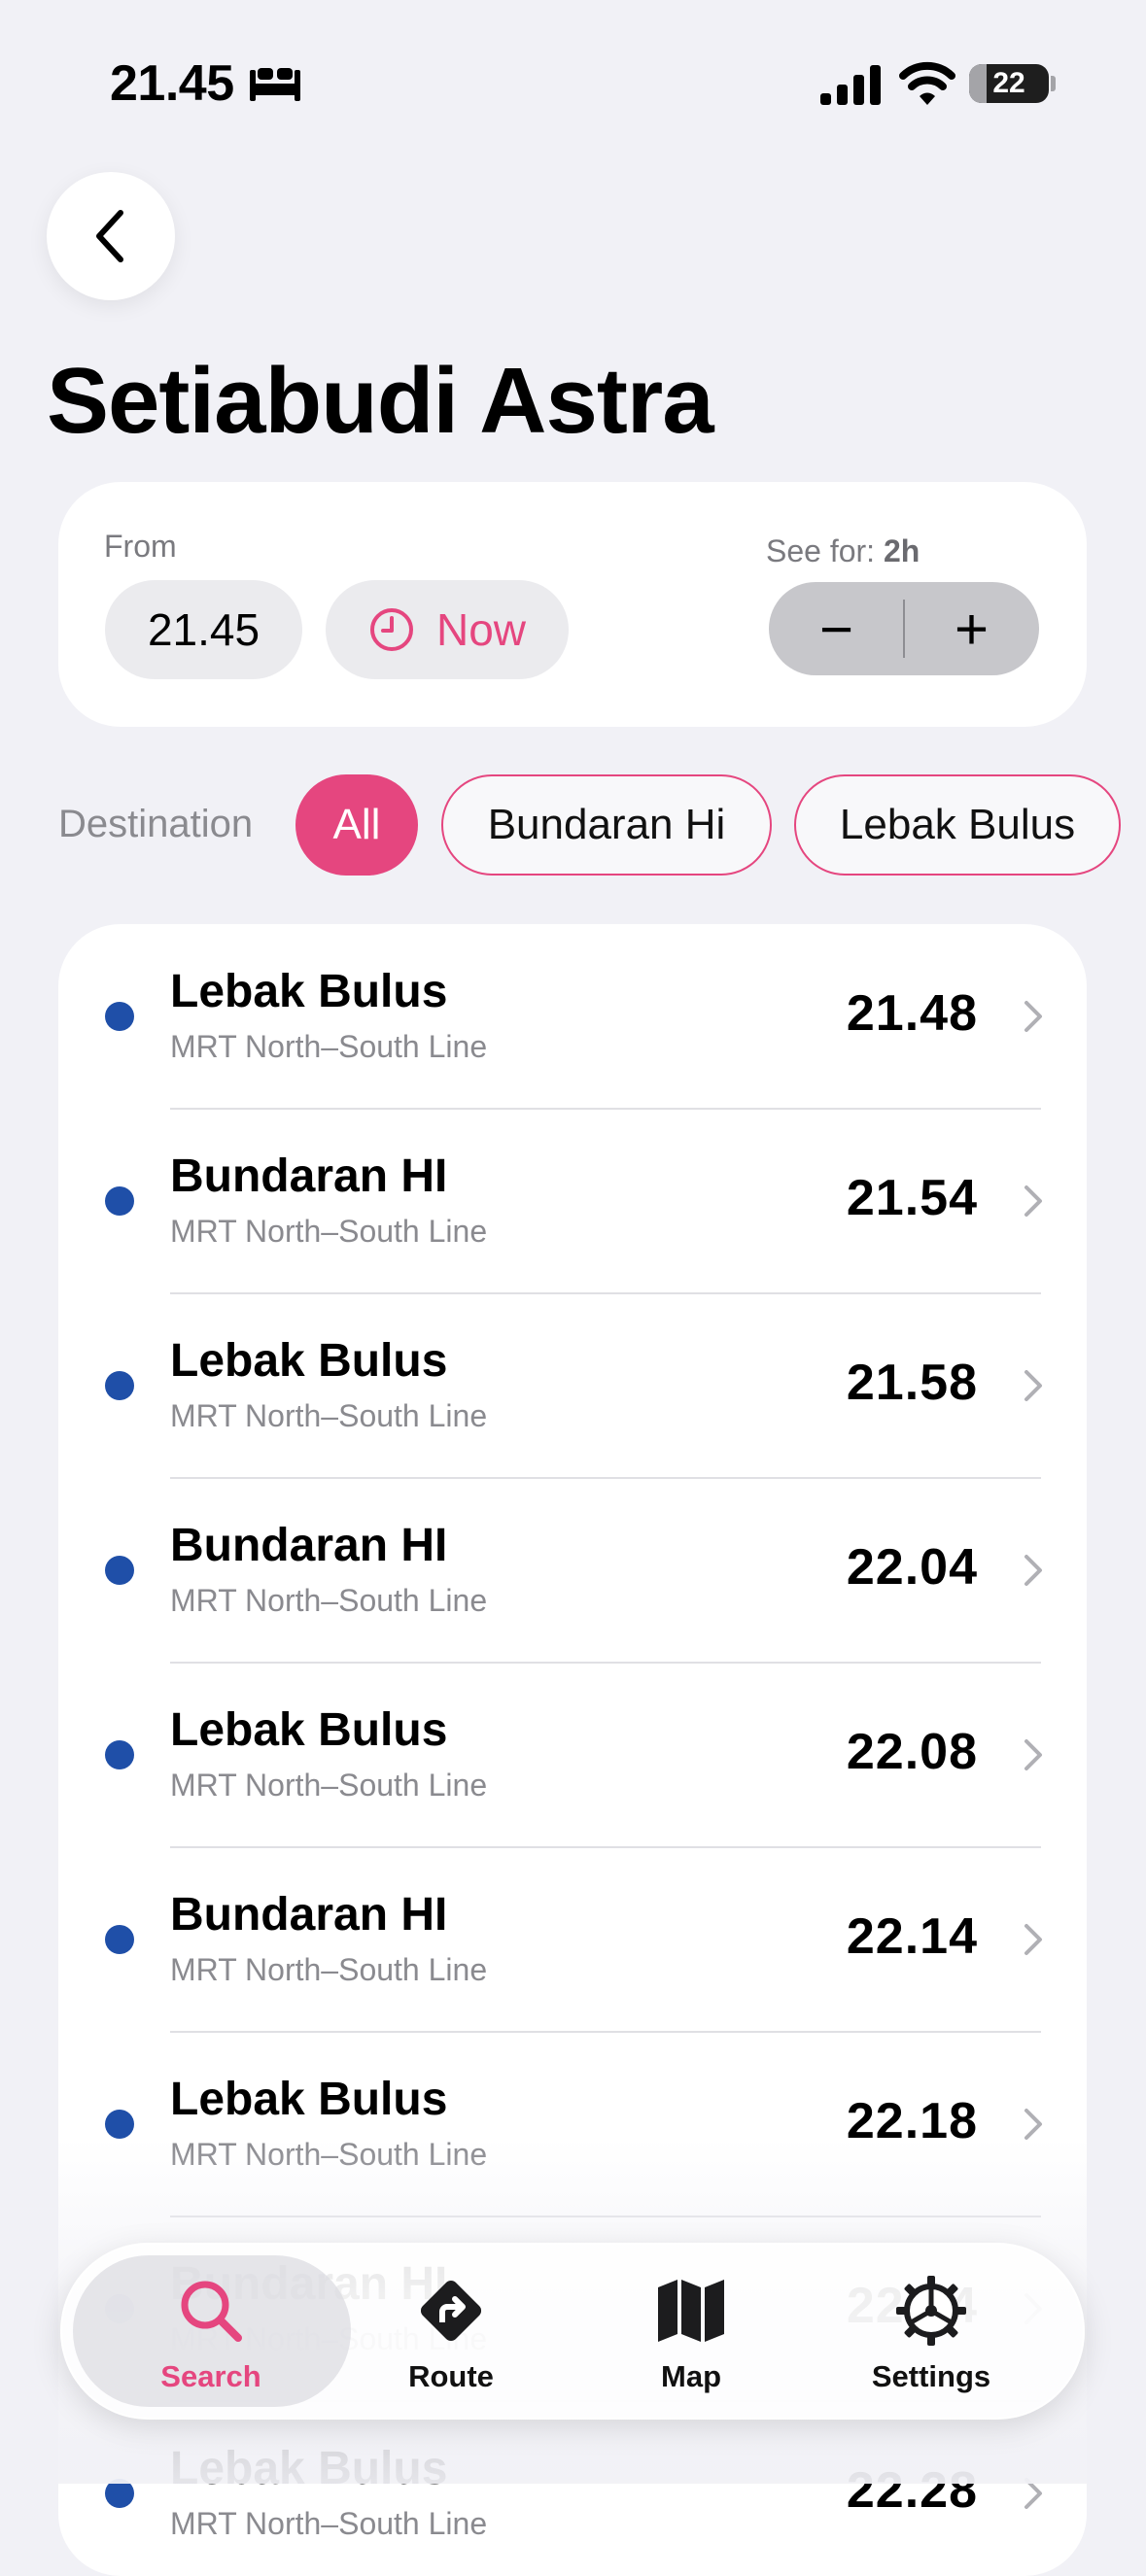  Describe the element at coordinates (204, 629) in the screenshot. I see `time-picker: 21.45` at that location.